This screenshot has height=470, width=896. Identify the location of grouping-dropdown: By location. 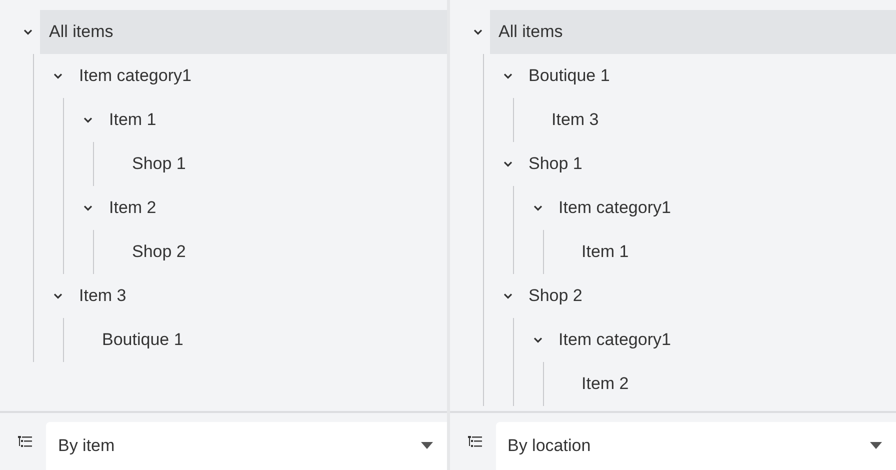
(696, 446).